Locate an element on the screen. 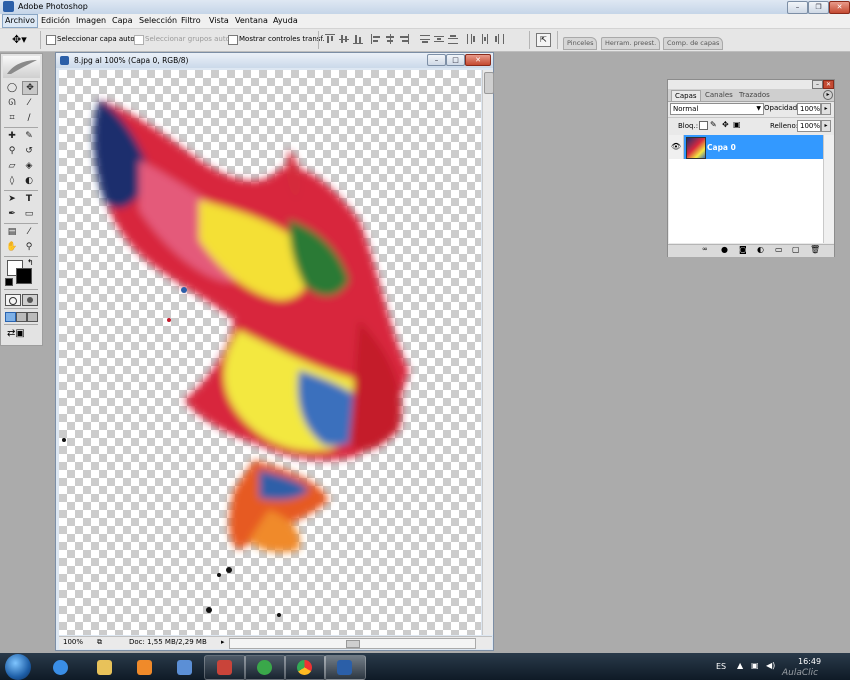 Image resolution: width=850 pixels, height=680 pixels. layer-visibility-eye-icon: 👁 is located at coordinates (676, 147).